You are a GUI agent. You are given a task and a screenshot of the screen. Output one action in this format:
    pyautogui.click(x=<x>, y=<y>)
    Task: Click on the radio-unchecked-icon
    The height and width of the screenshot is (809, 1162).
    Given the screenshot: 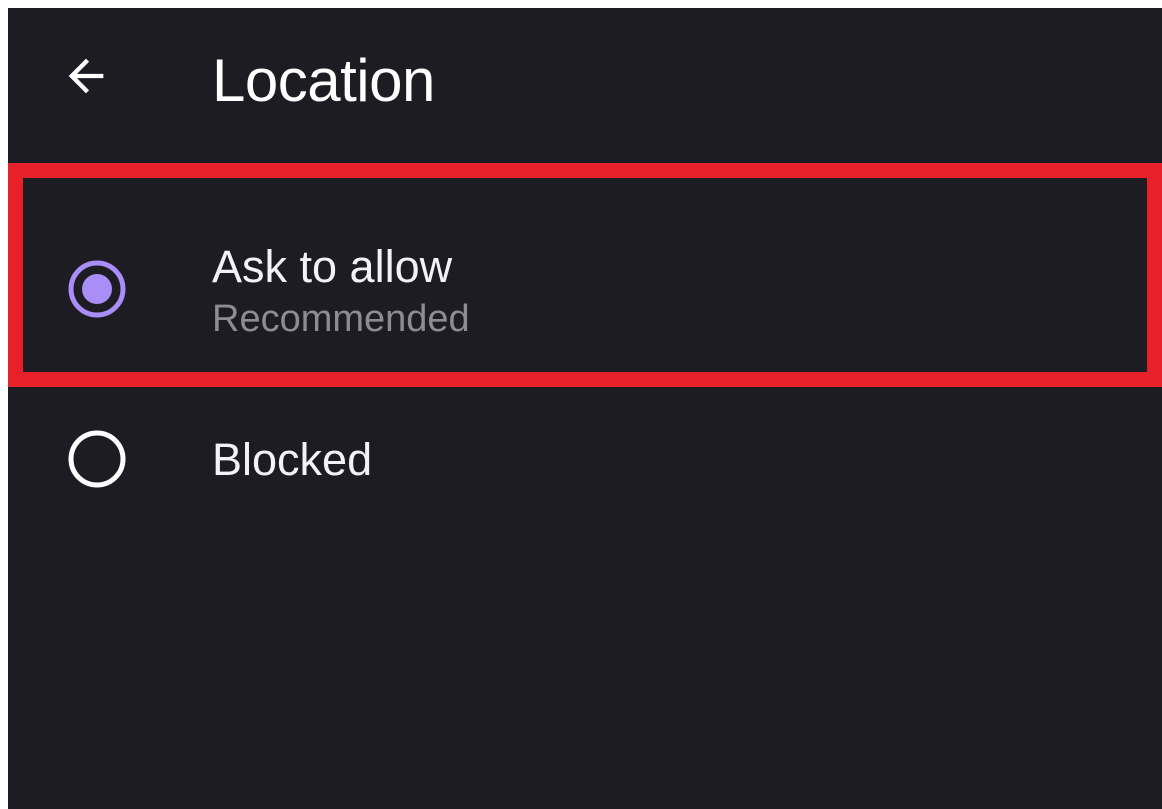 What is the action you would take?
    pyautogui.click(x=97, y=459)
    